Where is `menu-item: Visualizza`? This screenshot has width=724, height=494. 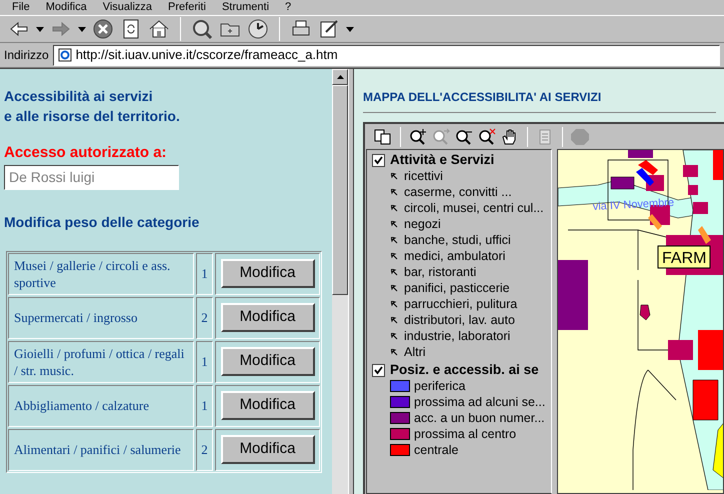
menu-item: Visualizza is located at coordinates (127, 7).